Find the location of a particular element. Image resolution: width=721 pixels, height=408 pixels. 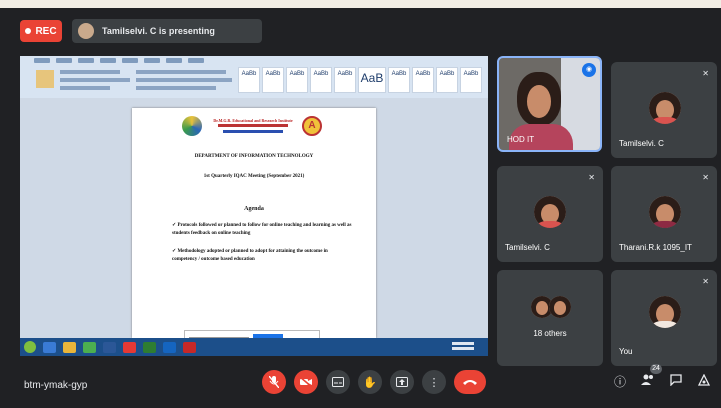

participant-tile: ◉ HOD IT is located at coordinates (549, 104).